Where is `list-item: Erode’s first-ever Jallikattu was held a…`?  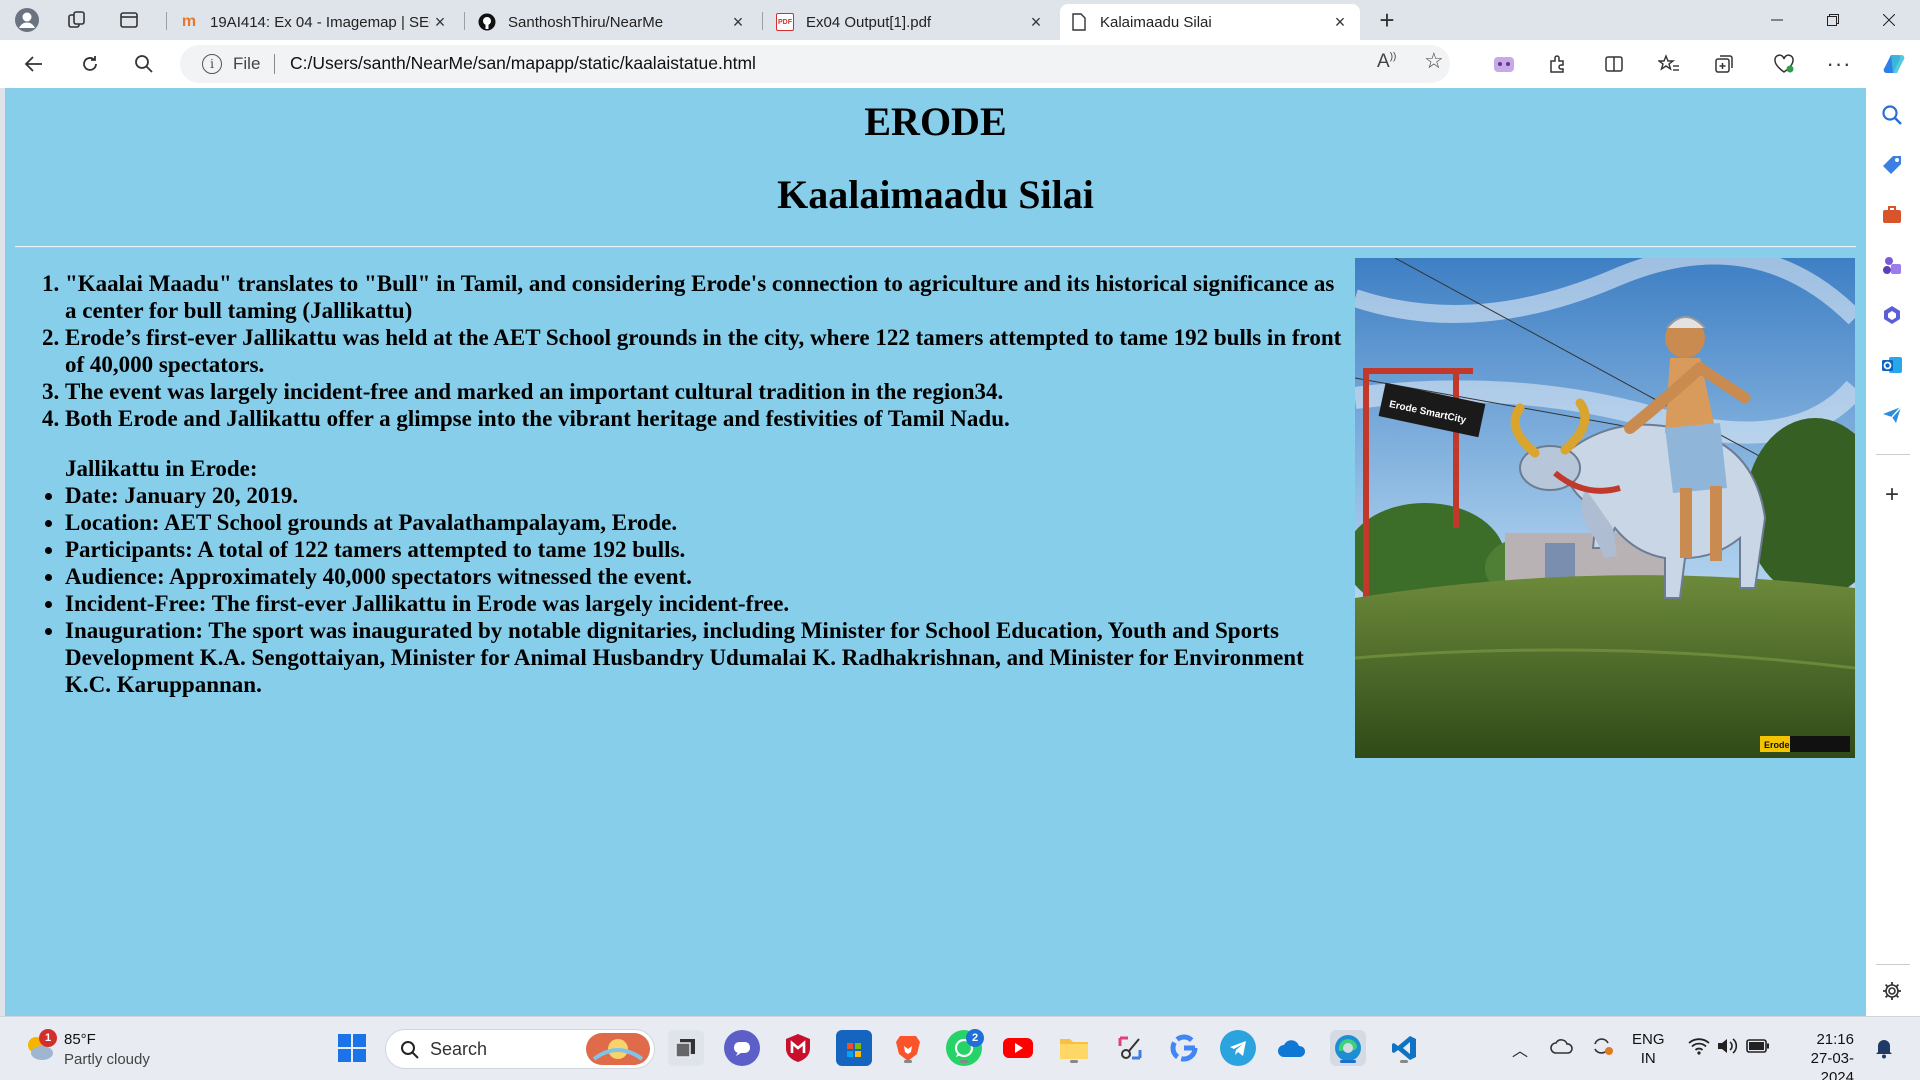 list-item: Erode’s first-ever Jallikattu was held a… is located at coordinates (705, 351).